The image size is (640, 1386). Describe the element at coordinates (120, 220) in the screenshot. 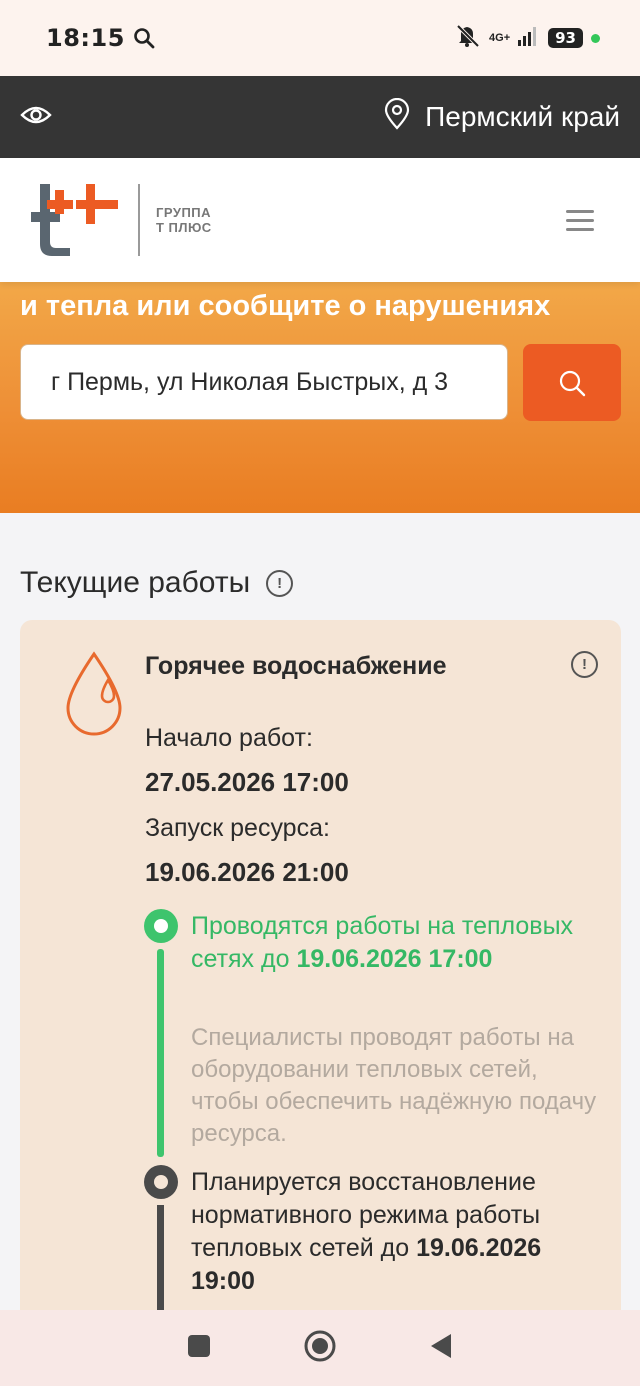

I see `logo: ГРУППА Т ПЛЮС` at that location.